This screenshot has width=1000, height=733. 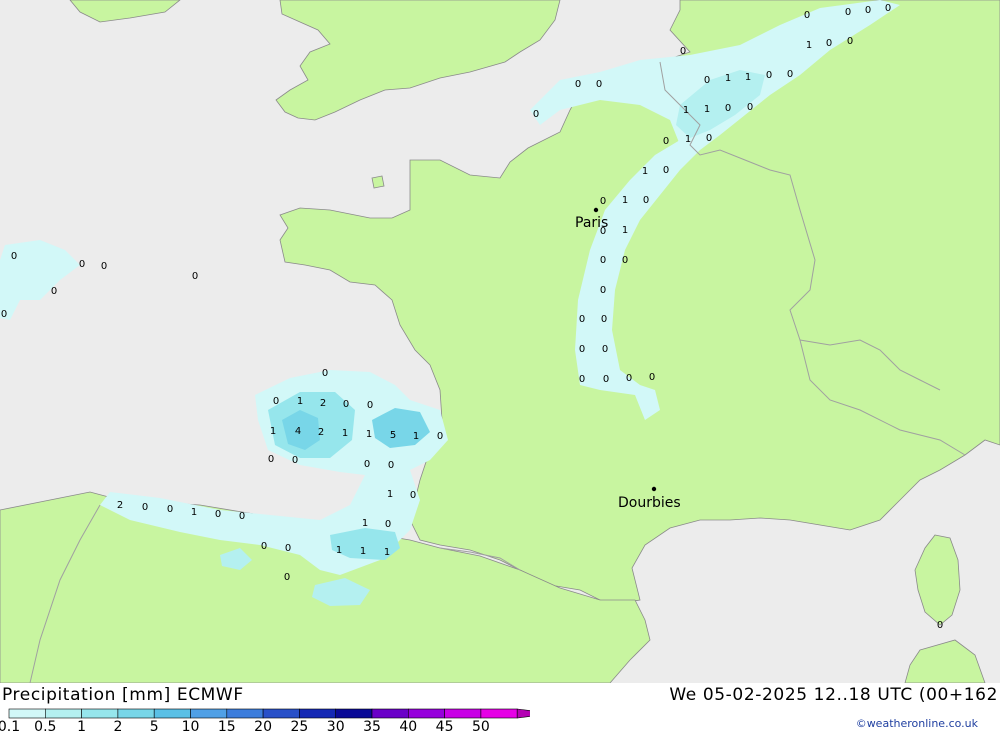 I want to click on legend-swatches, so click(x=269, y=713).